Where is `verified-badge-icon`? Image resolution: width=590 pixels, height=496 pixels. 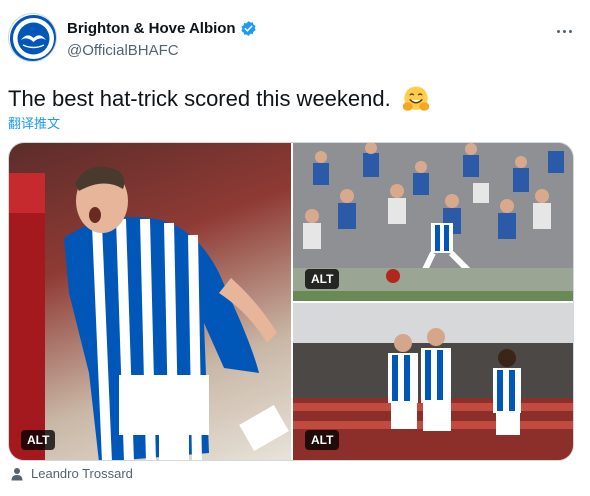 verified-badge-icon is located at coordinates (248, 28).